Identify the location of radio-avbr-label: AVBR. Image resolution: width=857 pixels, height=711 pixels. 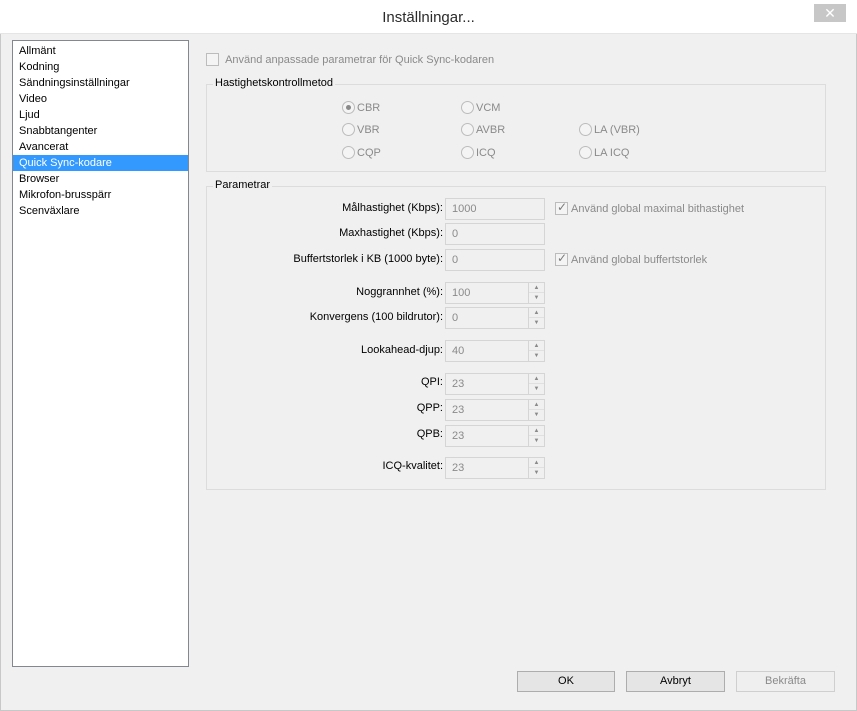
(491, 129).